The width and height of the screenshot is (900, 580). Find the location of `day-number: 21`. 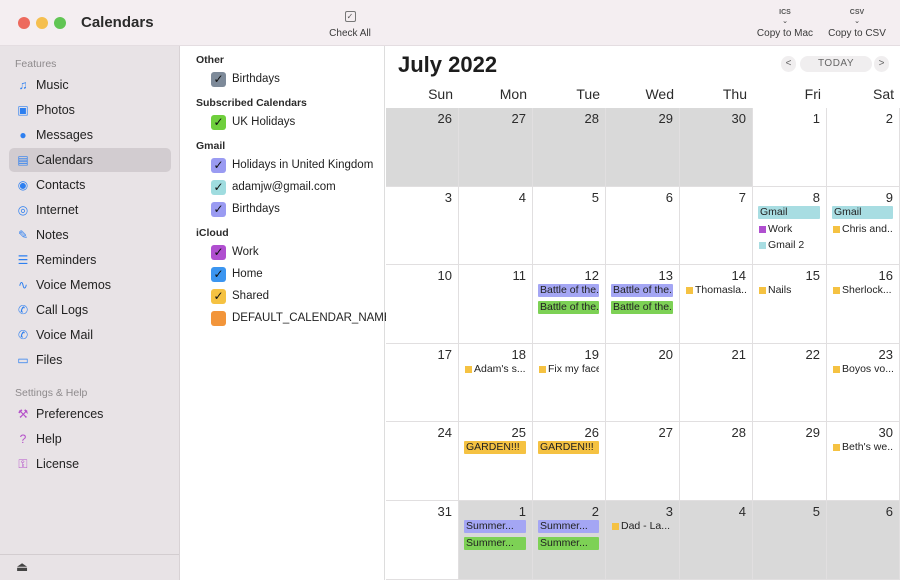

day-number: 21 is located at coordinates (738, 354).